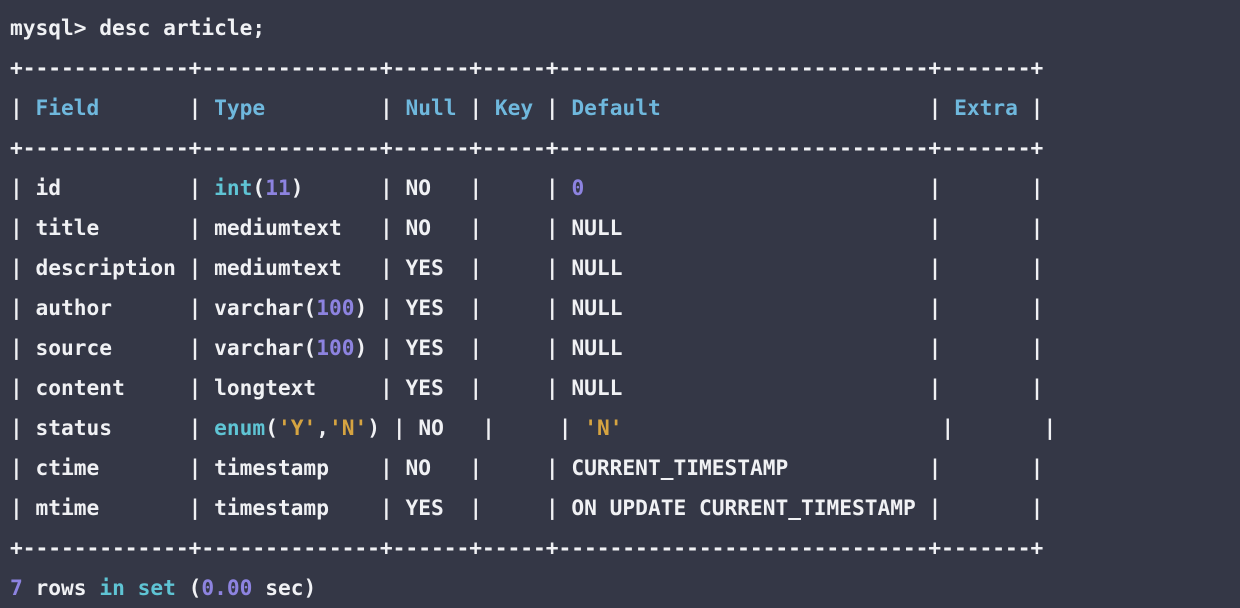  What do you see at coordinates (278, 267) in the screenshot?
I see `cell-type-description-t0: mediumtext` at bounding box center [278, 267].